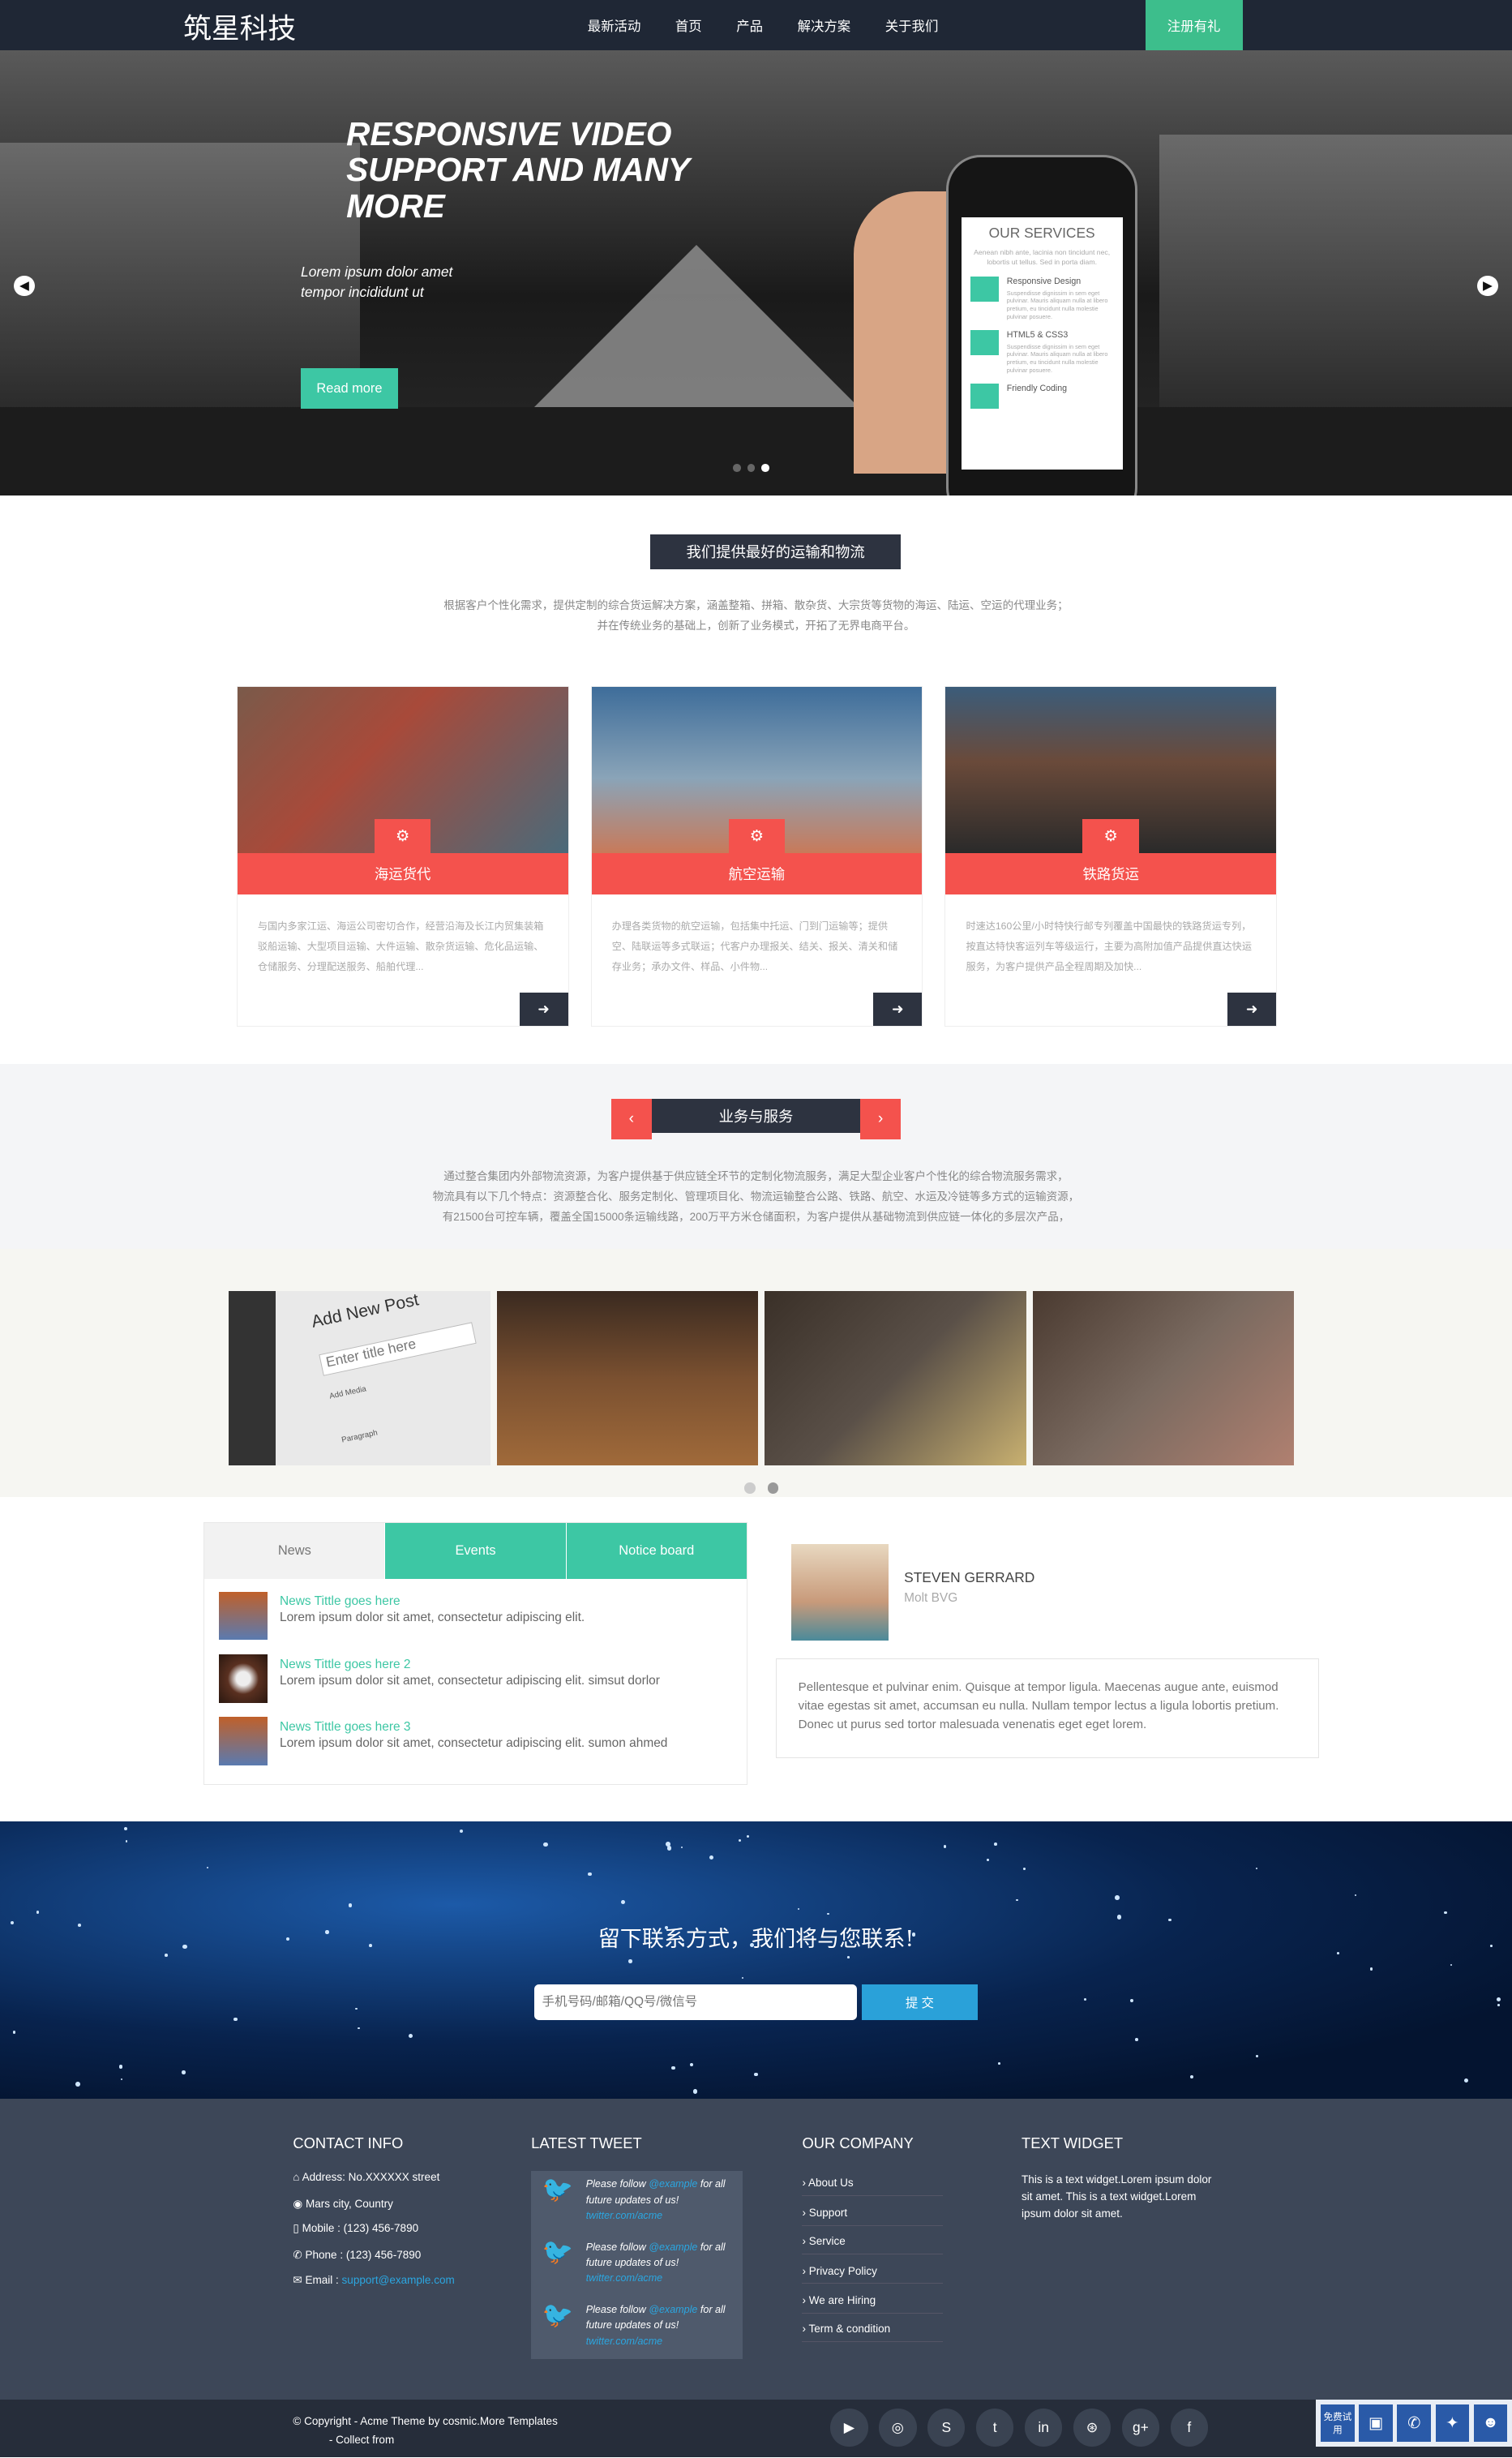 The image size is (1512, 2458). What do you see at coordinates (842, 2300) in the screenshot?
I see `company-link-label: We are Hiring` at bounding box center [842, 2300].